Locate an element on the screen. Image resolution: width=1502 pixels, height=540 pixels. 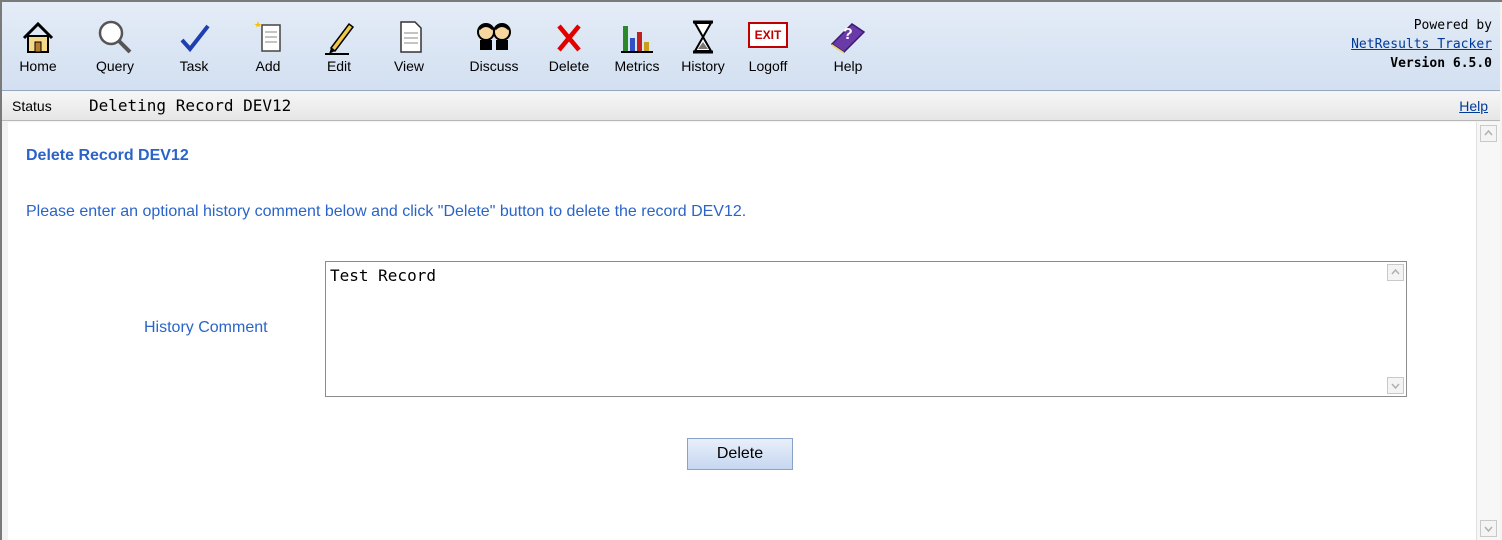
toolbar-home-label: Home is located at coordinates (38, 66).